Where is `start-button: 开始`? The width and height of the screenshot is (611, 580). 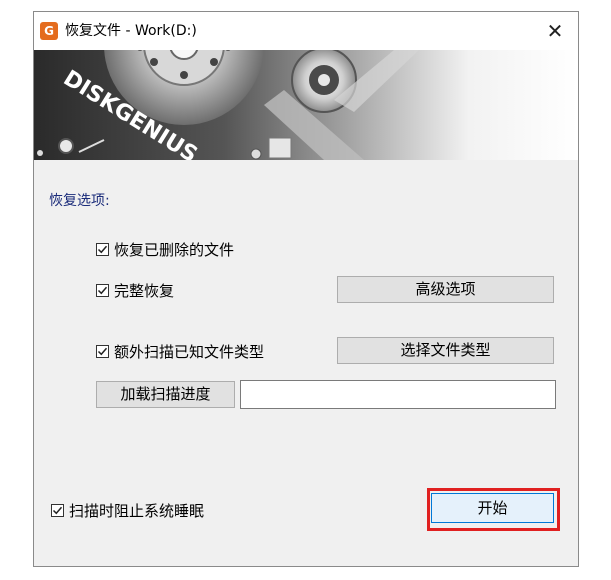 start-button: 开始 is located at coordinates (492, 508).